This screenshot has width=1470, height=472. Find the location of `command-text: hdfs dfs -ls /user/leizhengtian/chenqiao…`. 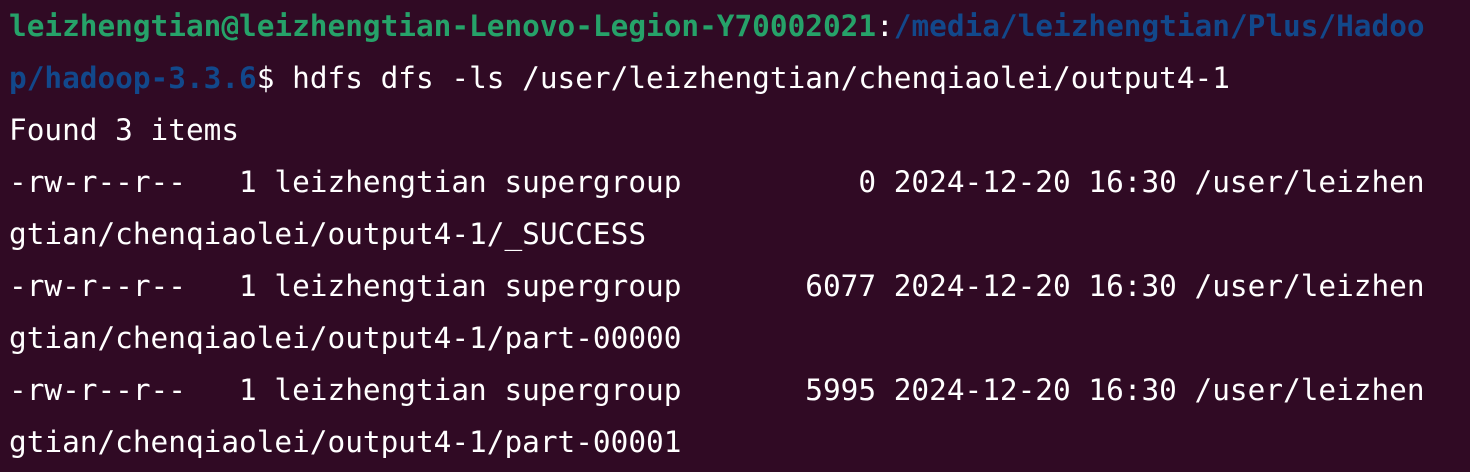

command-text: hdfs dfs -ls /user/leizhengtian/chenqiao… is located at coordinates (761, 78).